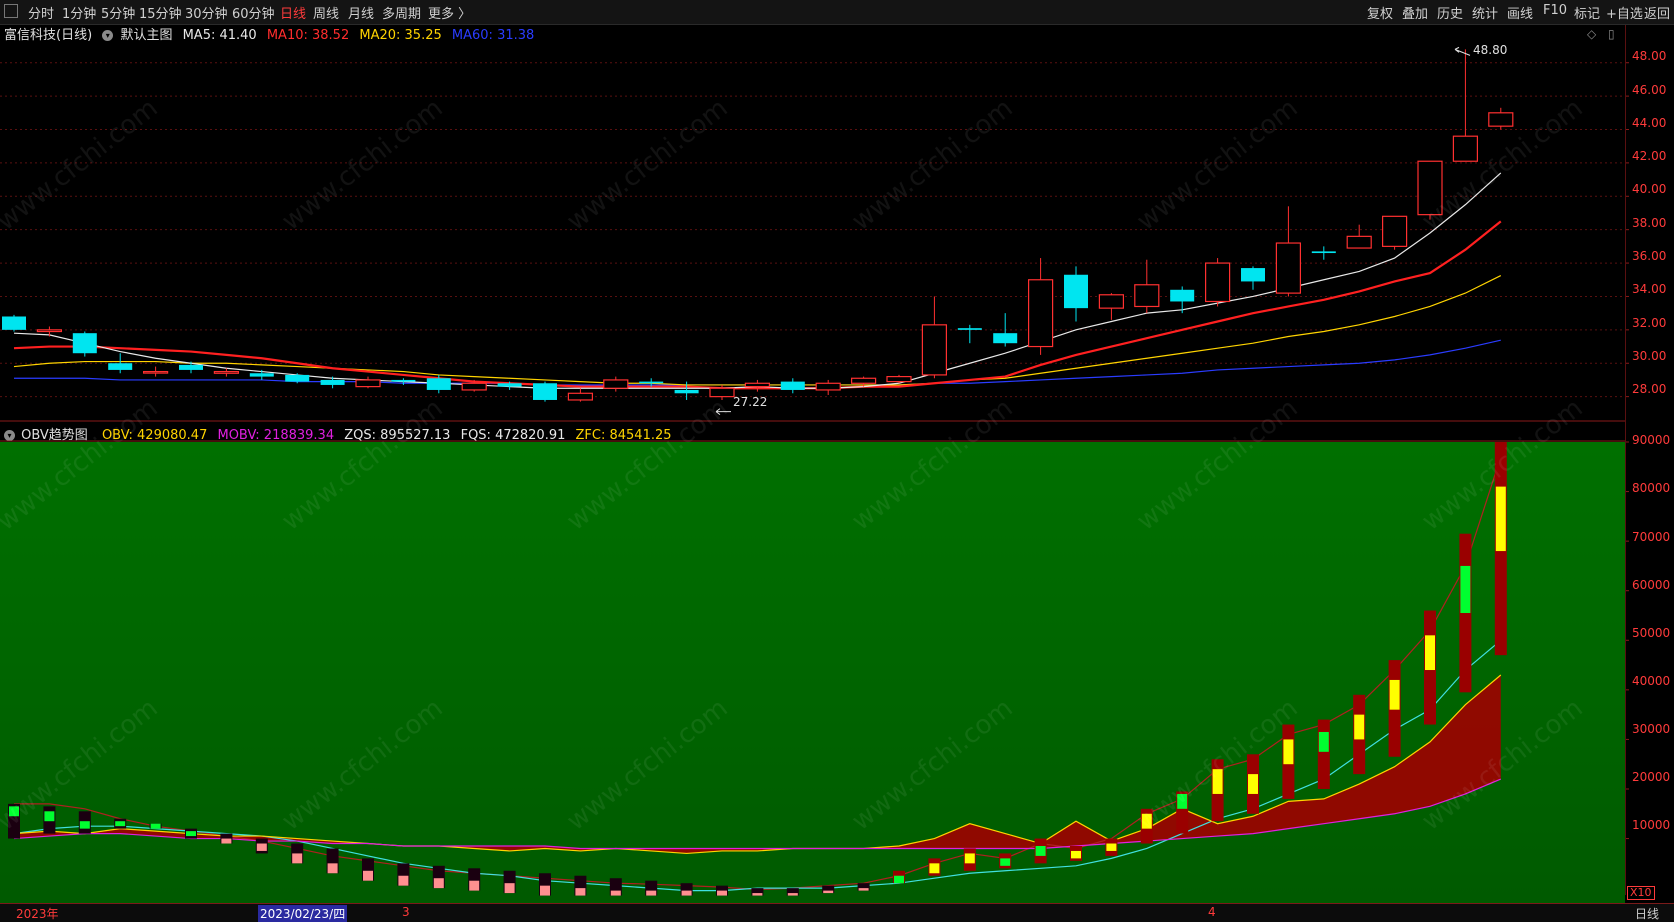  What do you see at coordinates (1490, 50) in the screenshot?
I see `high-price-label: 48.80` at bounding box center [1490, 50].